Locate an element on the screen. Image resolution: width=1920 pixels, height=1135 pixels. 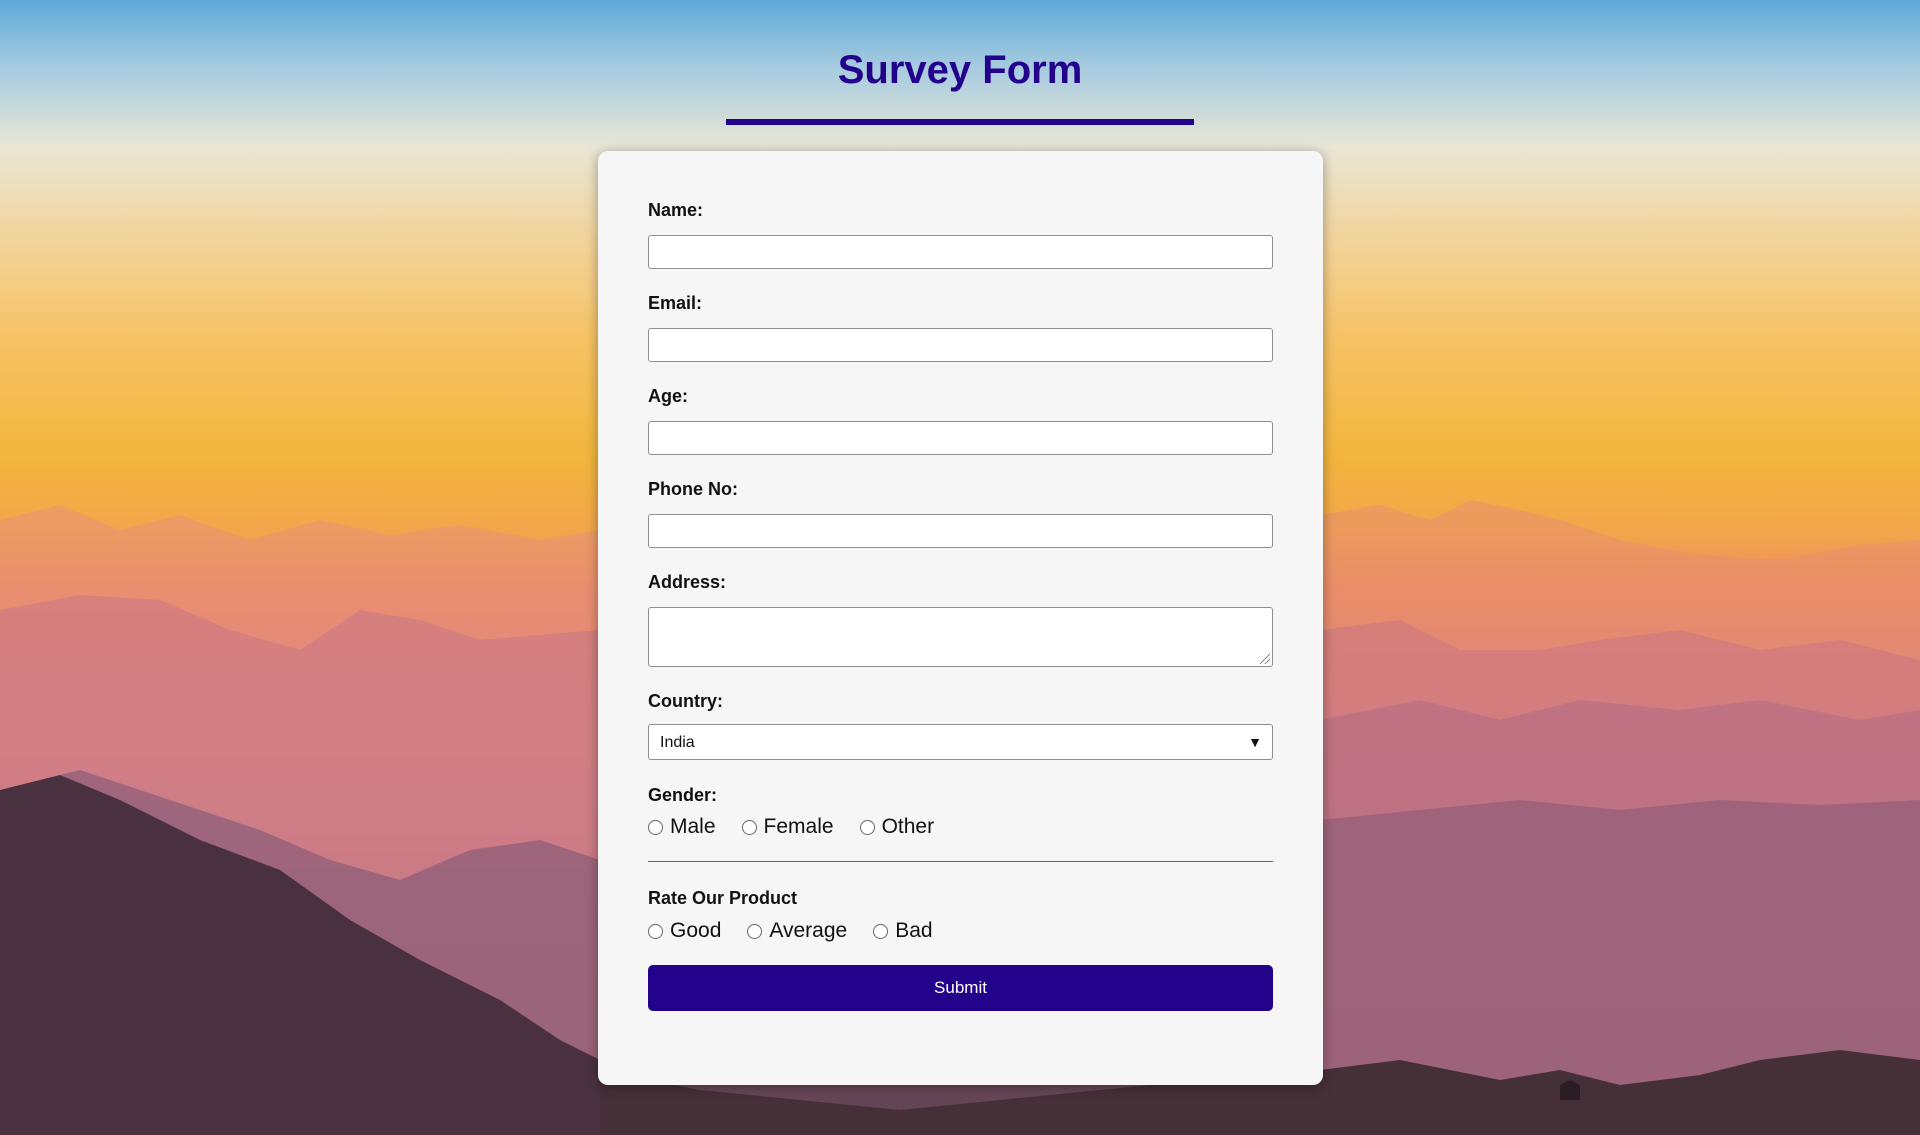
gender-option-female: Female is located at coordinates (787, 827).